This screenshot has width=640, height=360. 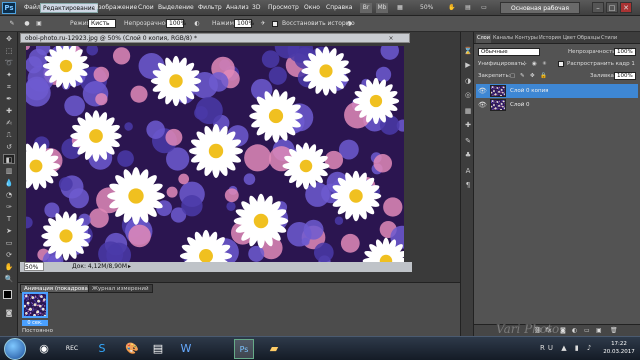 What do you see at coordinates (244, 349) in the screenshot?
I see `photoshop-taskbar-icon: Ps` at bounding box center [244, 349].